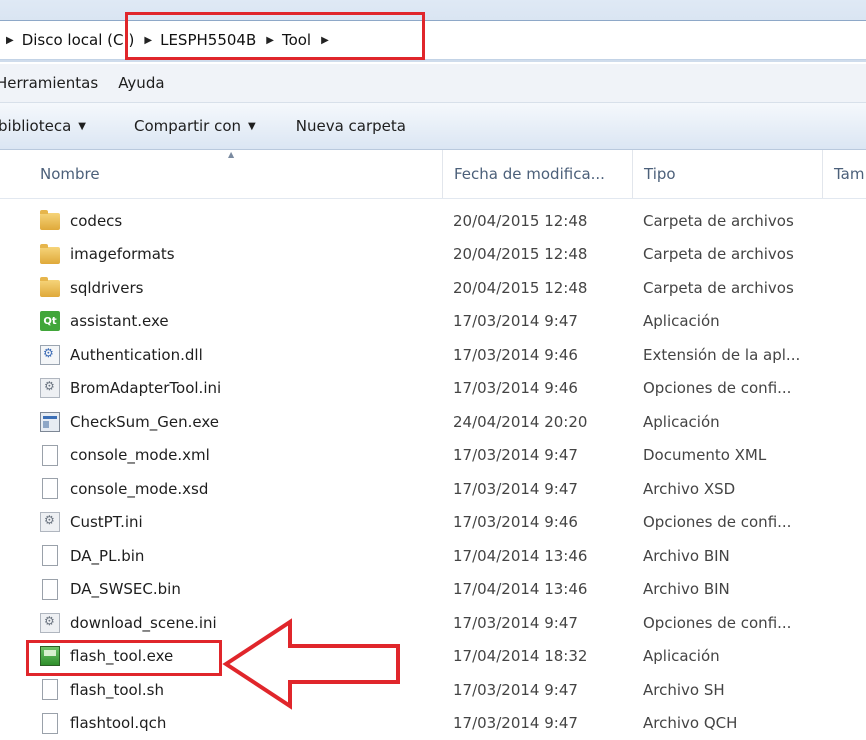 The image size is (866, 740). I want to click on file-row: DA_PL.bin17/04/2014 13:46Archivo BIN, so click(433, 556).